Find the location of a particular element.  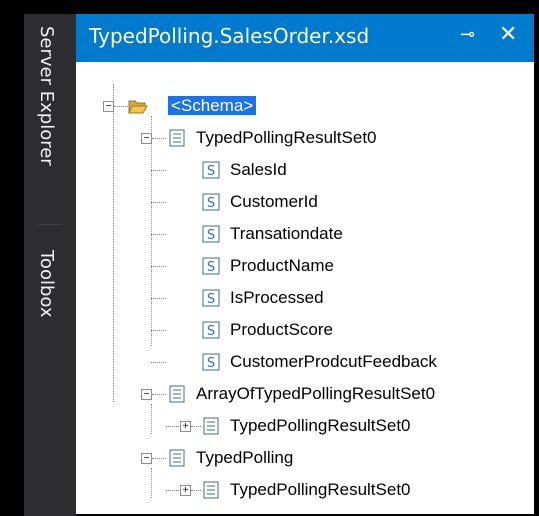

tree-node-label: ProductScore is located at coordinates (281, 329).